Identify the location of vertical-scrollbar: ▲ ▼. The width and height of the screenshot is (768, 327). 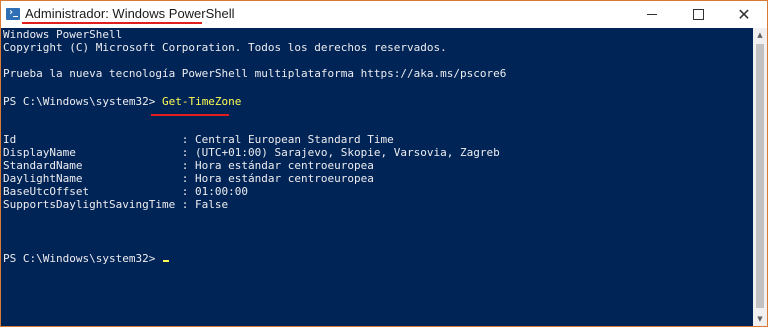
(760, 177).